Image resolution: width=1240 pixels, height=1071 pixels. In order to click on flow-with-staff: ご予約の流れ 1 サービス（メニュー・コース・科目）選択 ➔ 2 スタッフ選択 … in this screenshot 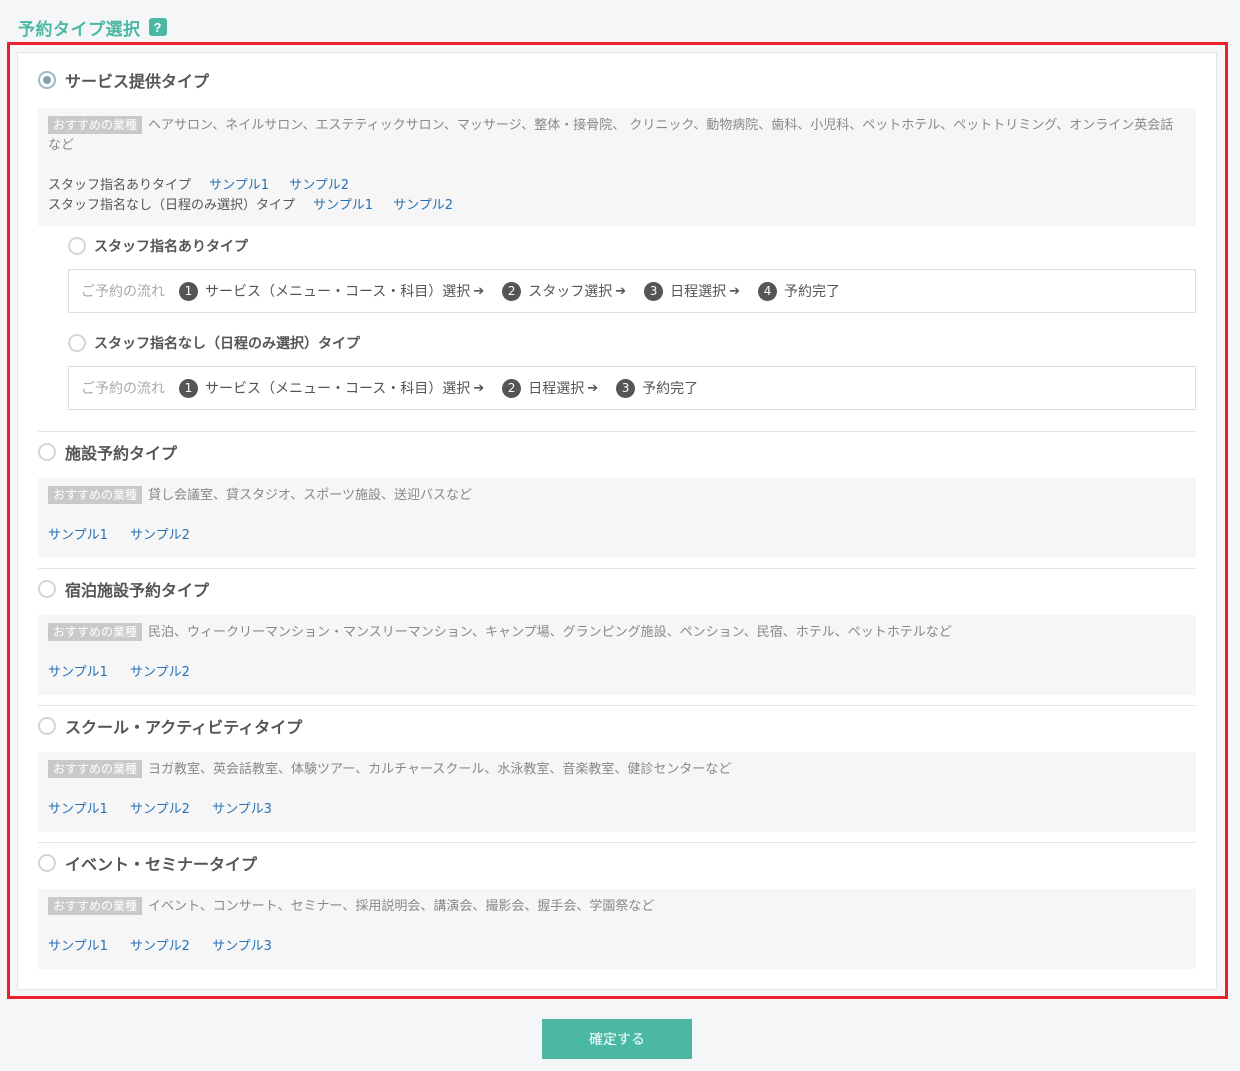, I will do `click(632, 291)`.